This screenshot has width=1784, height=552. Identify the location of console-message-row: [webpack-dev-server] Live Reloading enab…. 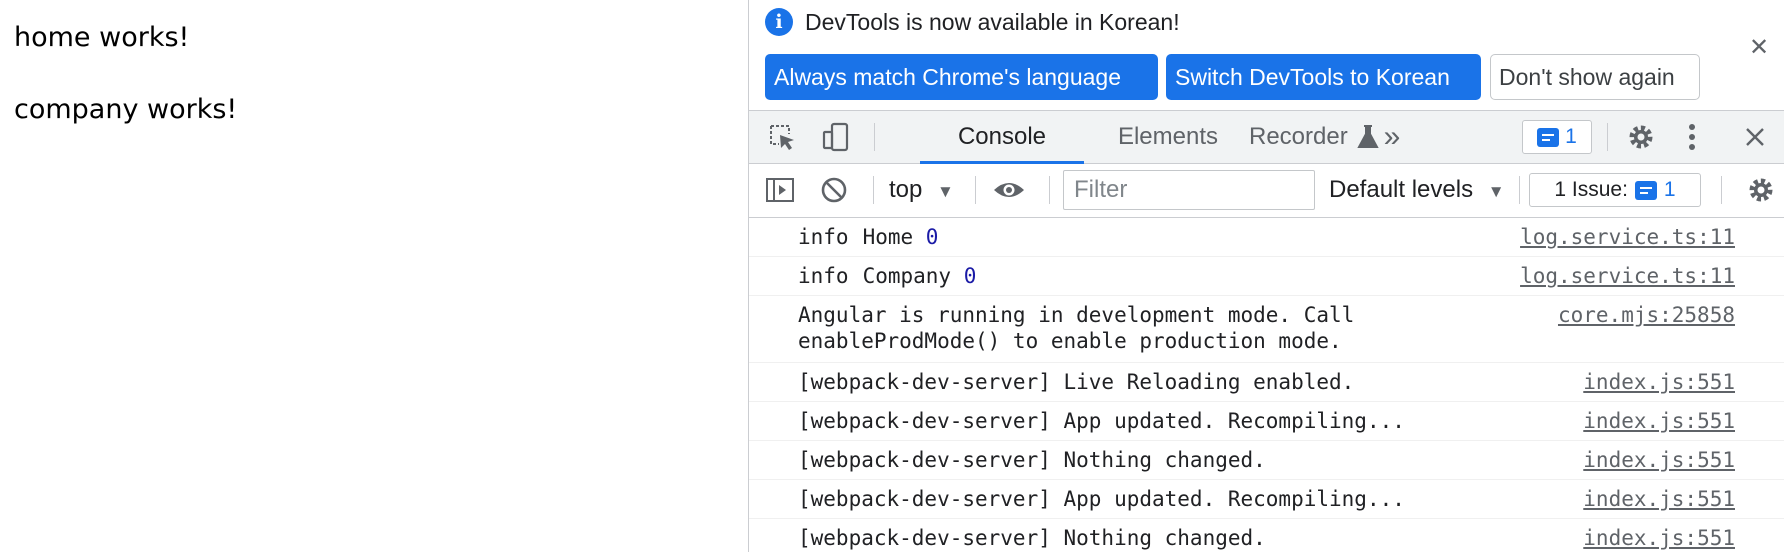
(1266, 382).